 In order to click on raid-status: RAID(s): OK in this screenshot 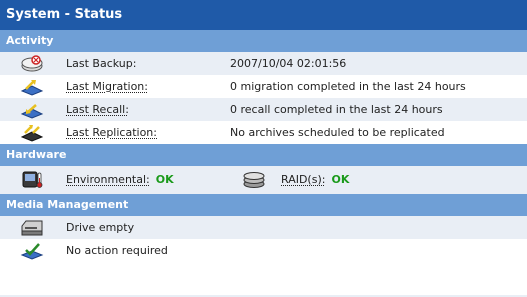, I will do `click(315, 180)`.